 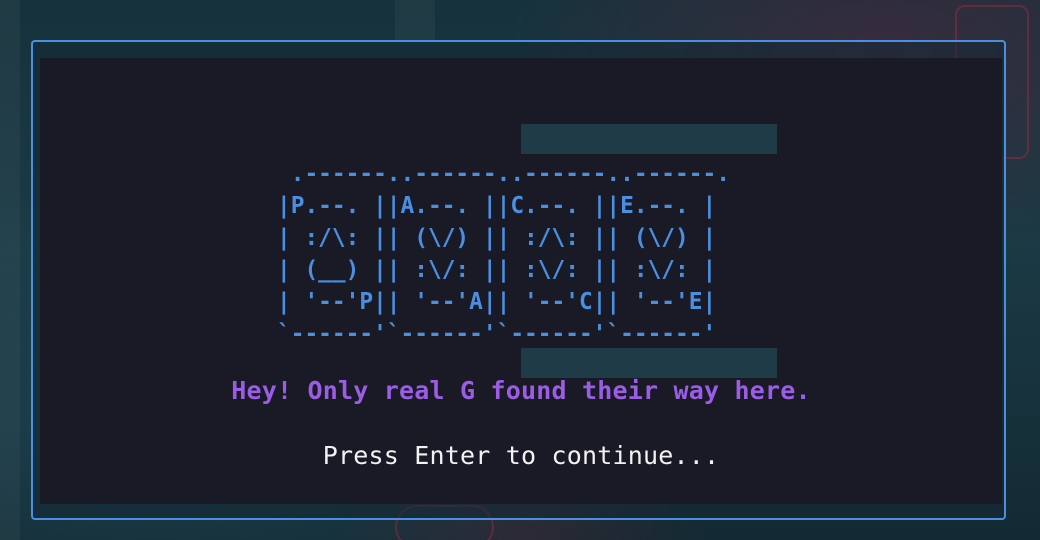 I want to click on ascii-line: | '--'P|| '--'A|| '--'C|| '--'E|, so click(x=497, y=302).